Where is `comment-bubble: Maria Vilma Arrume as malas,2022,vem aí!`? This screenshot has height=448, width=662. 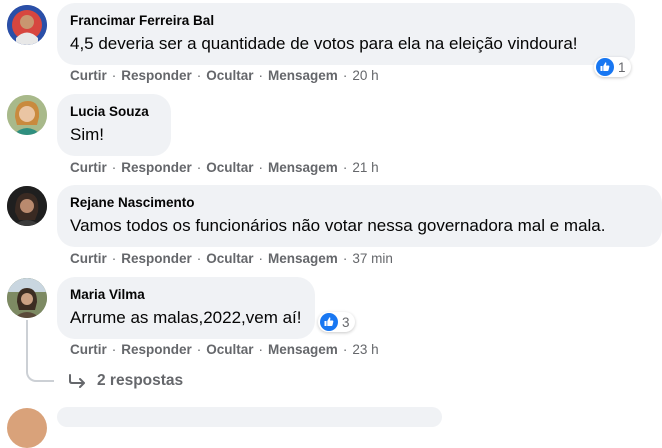
comment-bubble: Maria Vilma Arrume as malas,2022,vem aí! is located at coordinates (186, 308).